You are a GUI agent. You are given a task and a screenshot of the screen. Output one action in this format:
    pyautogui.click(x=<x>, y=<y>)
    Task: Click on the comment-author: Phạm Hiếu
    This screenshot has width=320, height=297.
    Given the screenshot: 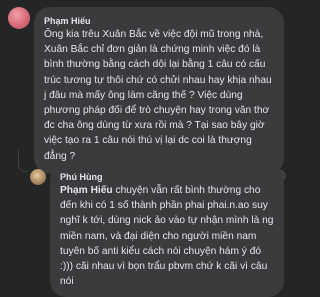 What is the action you would take?
    pyautogui.click(x=160, y=21)
    